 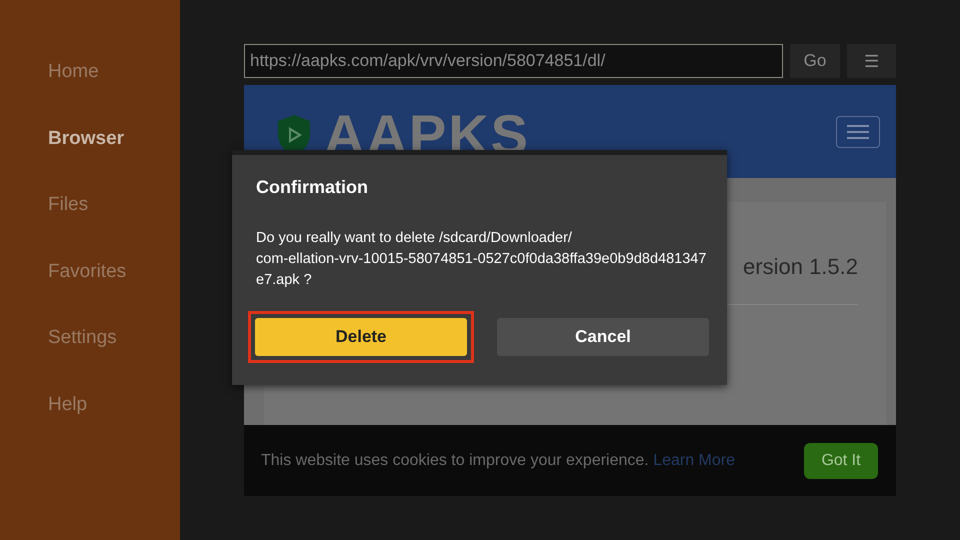 What do you see at coordinates (90, 283) in the screenshot?
I see `sidebar-item: Favorites` at bounding box center [90, 283].